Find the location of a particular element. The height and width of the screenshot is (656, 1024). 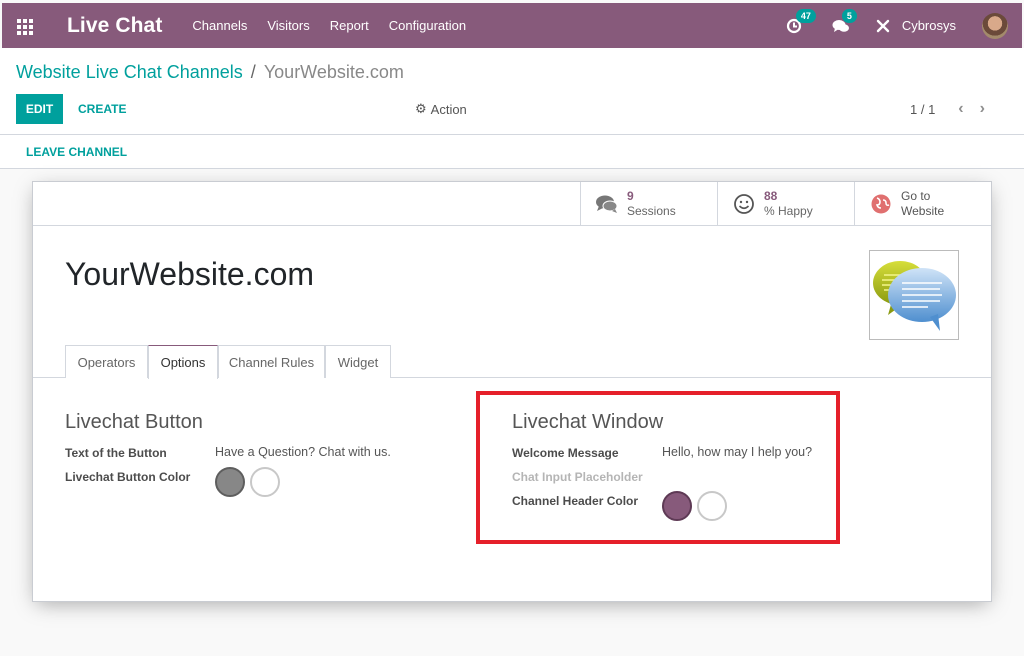

sessions-button: 9 Sessions is located at coordinates (648, 204).